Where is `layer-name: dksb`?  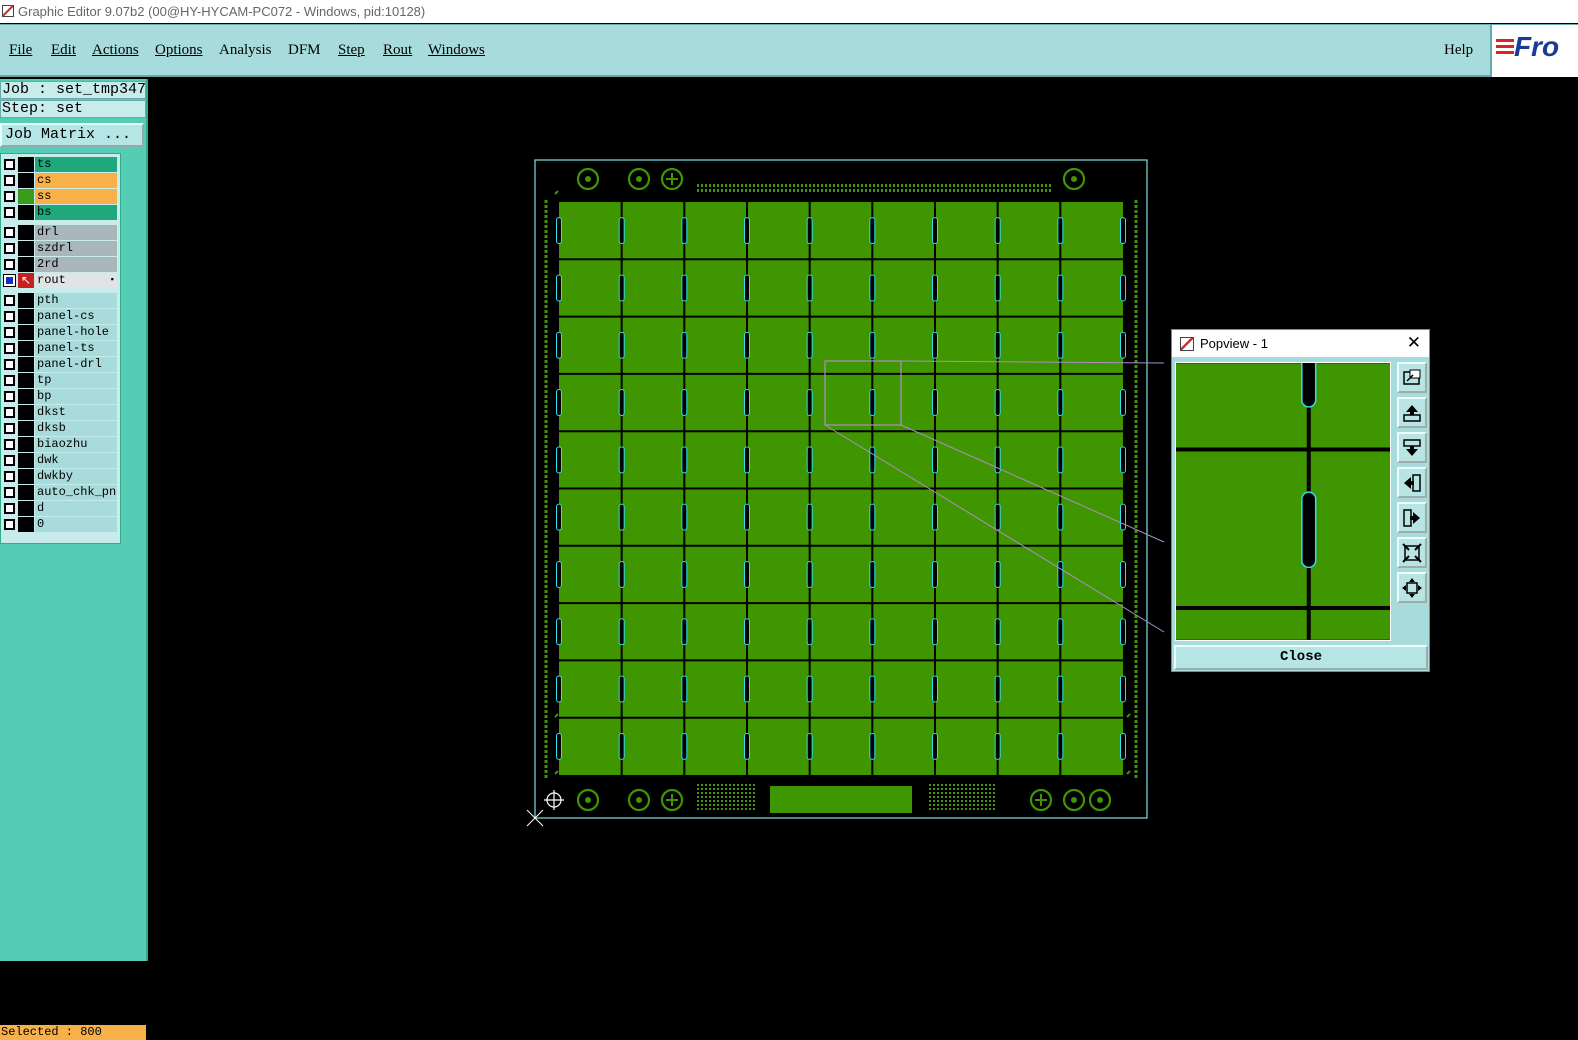
layer-name: dksb is located at coordinates (76, 428).